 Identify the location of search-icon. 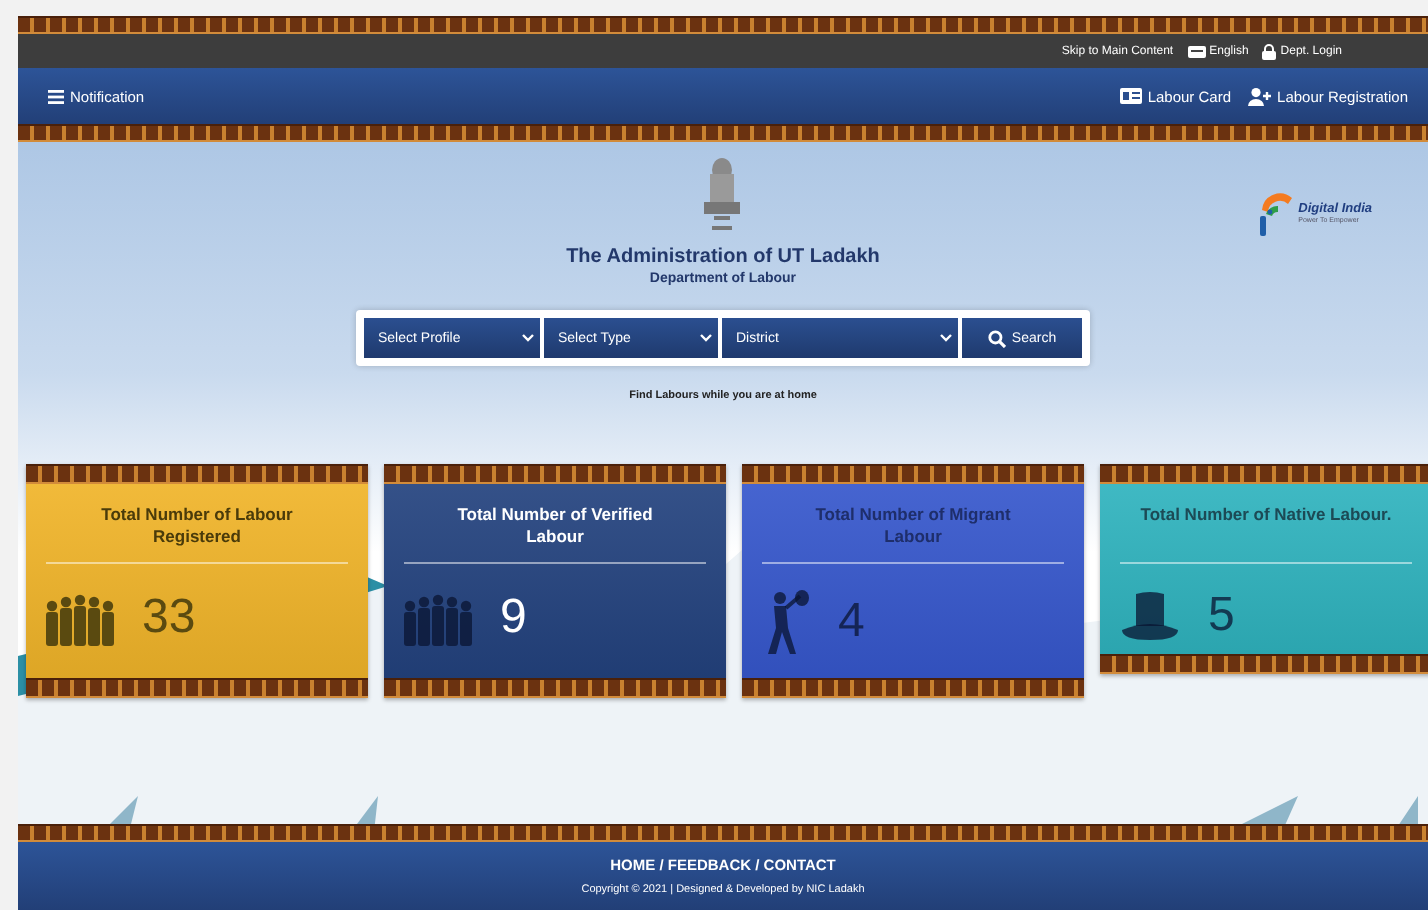
(996, 338).